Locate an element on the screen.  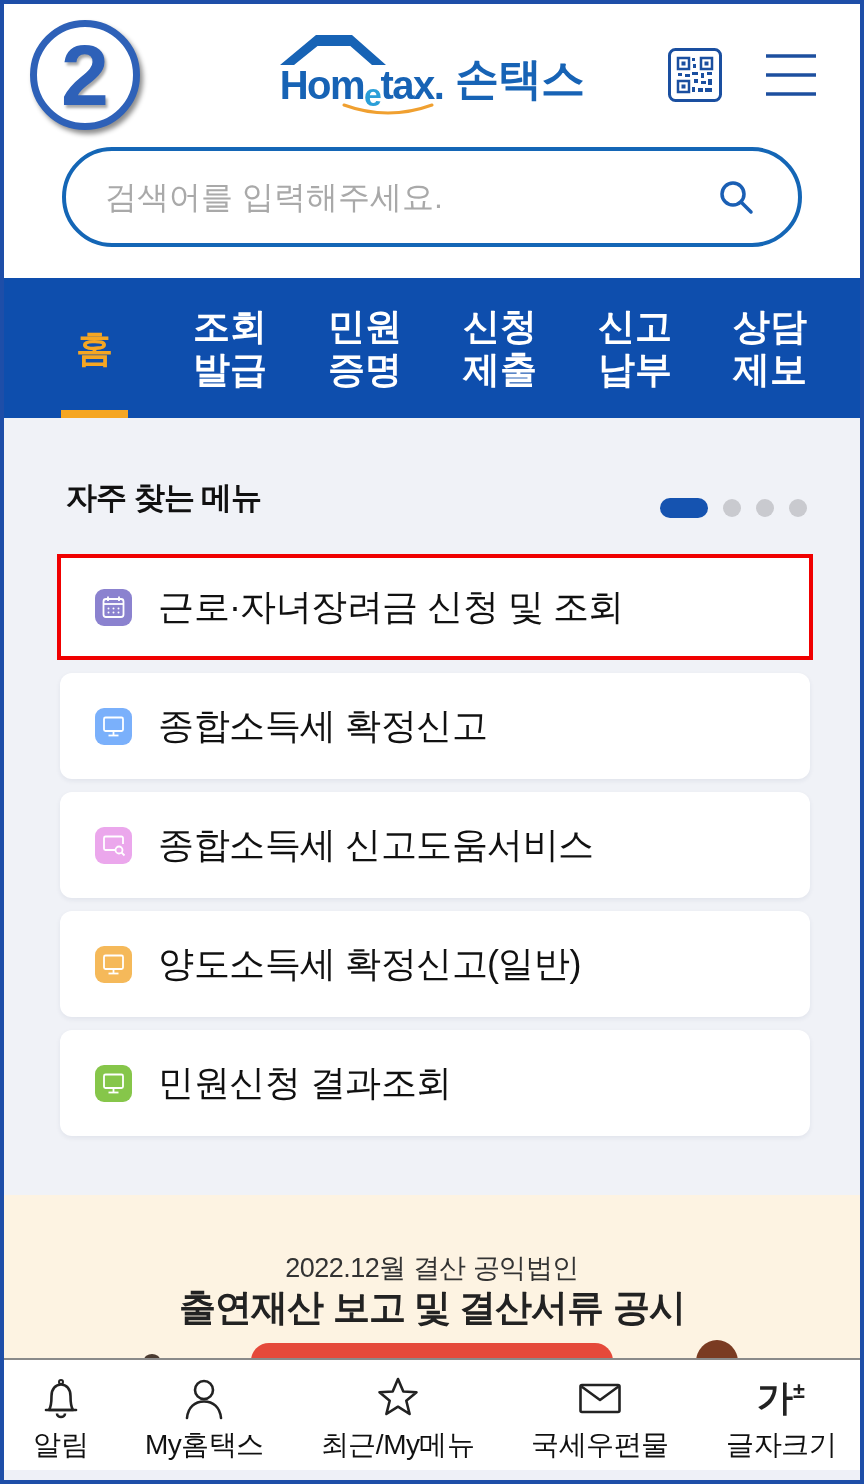
qr-code-icon is located at coordinates (695, 75).